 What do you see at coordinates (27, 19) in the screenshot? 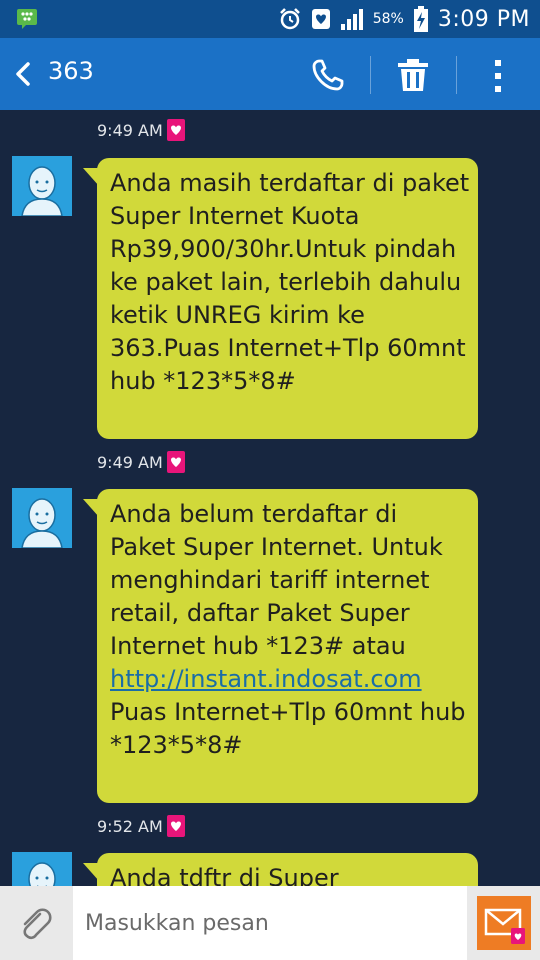
I see `bbm-notification-icon` at bounding box center [27, 19].